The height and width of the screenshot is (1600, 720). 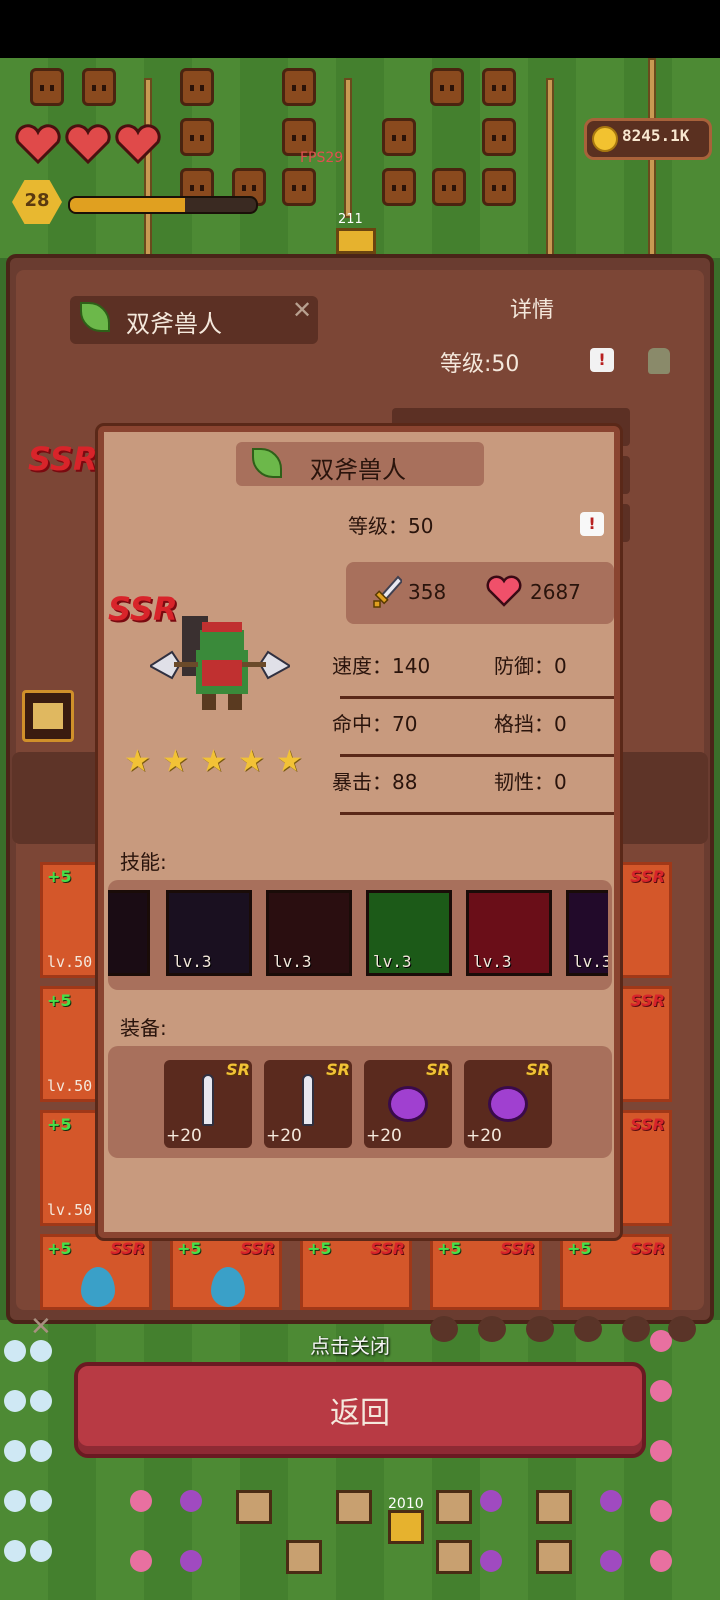 What do you see at coordinates (530, 724) in the screenshot?
I see `block-stat: 格挡：0` at bounding box center [530, 724].